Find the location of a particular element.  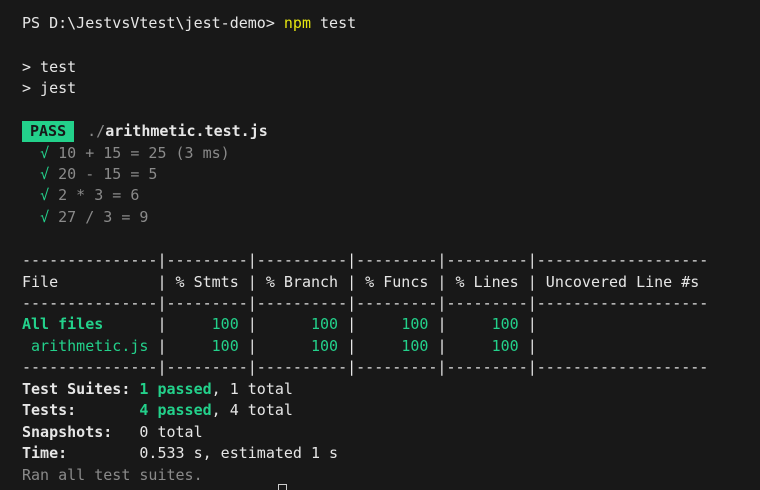

test-result: √ 10 + 15 = 25 (3 ms) is located at coordinates (126, 153).